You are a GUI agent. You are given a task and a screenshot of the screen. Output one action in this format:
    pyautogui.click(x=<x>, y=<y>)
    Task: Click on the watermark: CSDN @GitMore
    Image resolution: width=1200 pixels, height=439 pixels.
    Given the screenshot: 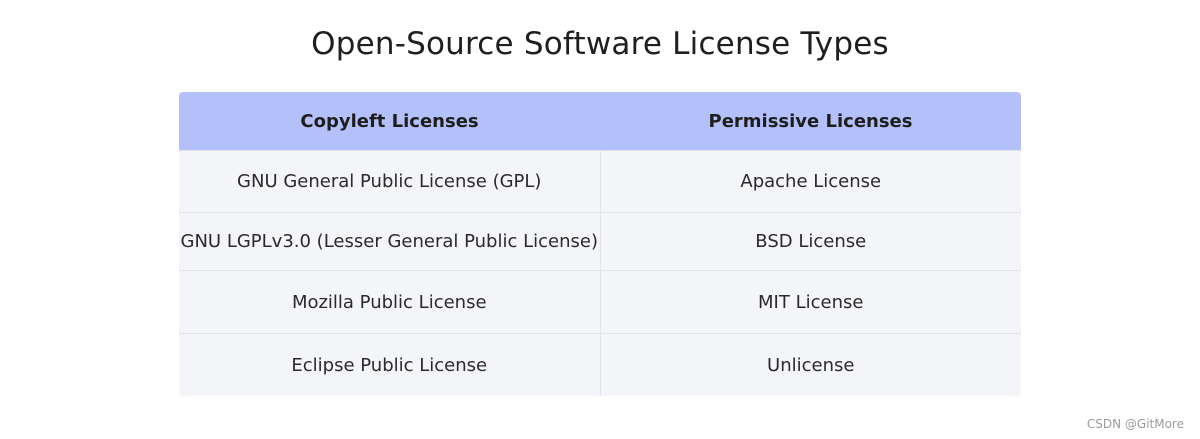 What is the action you would take?
    pyautogui.click(x=1135, y=424)
    